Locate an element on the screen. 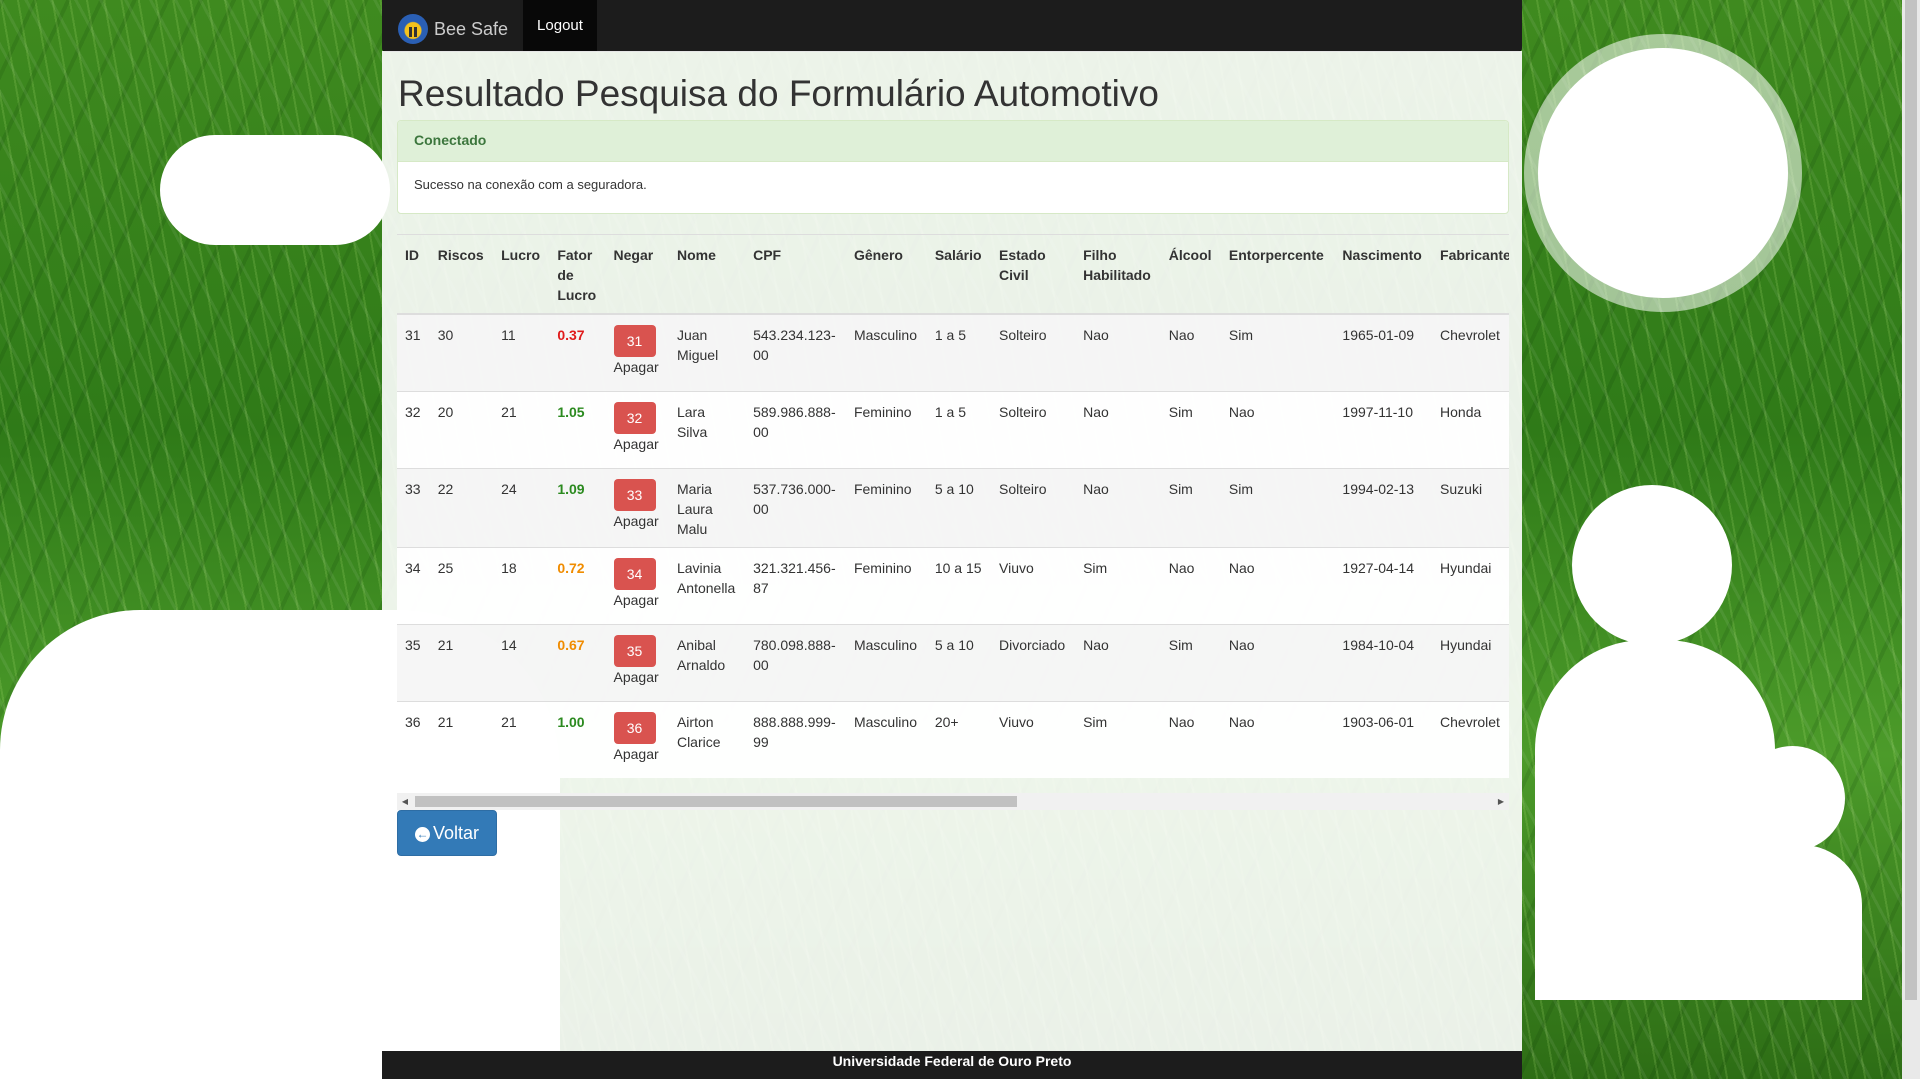 The height and width of the screenshot is (1079, 1920). cell-nome: Anibal Arnaldo is located at coordinates (707, 662).